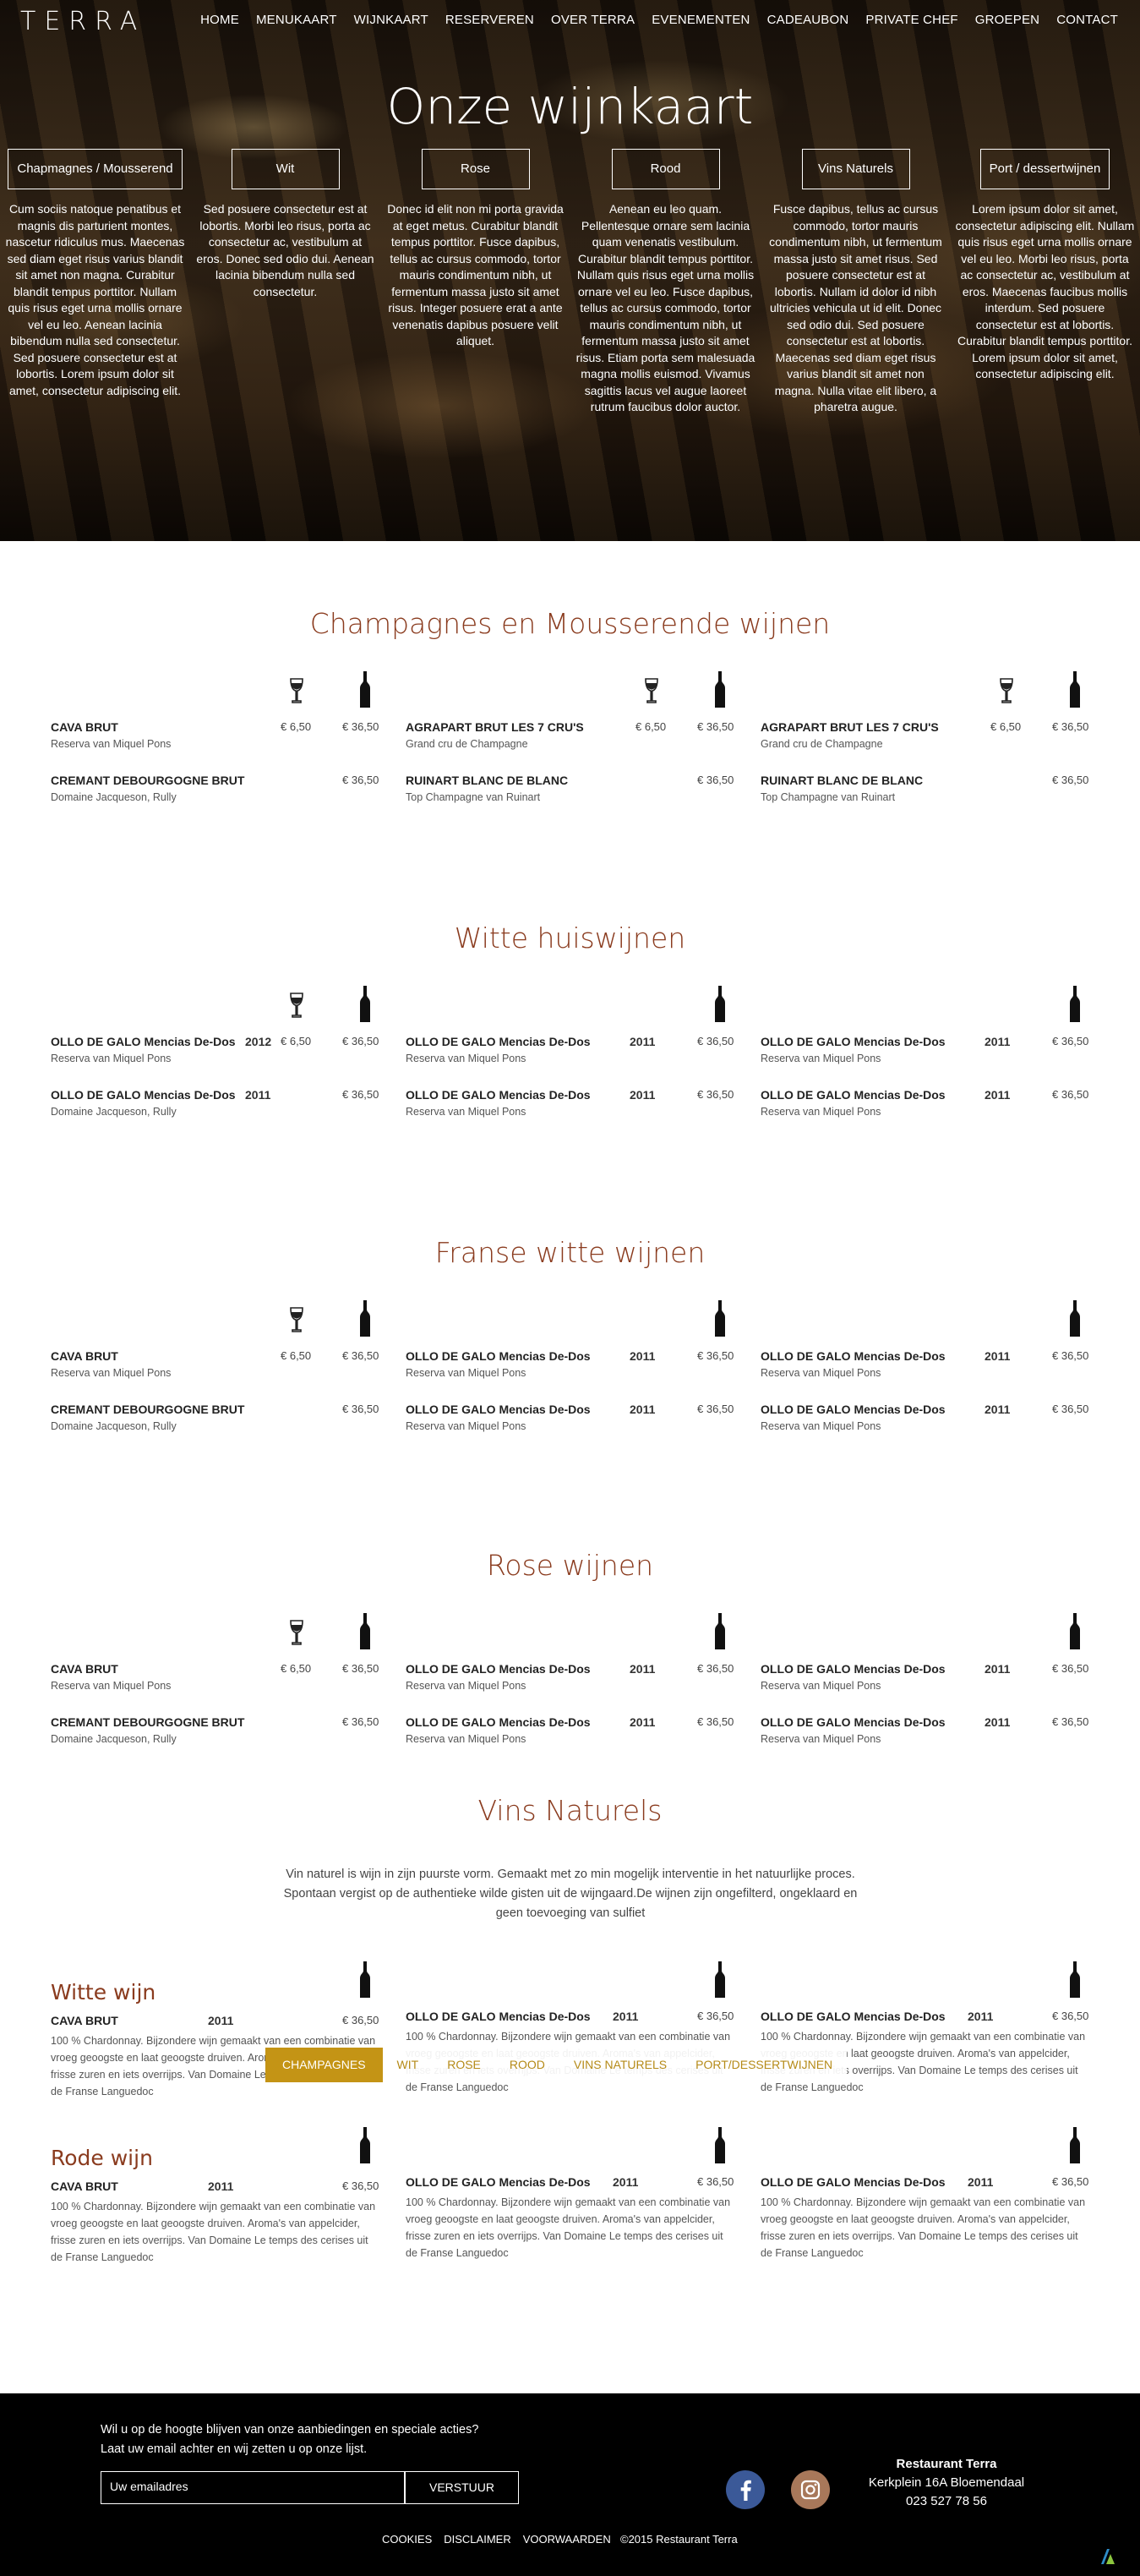 Image resolution: width=1140 pixels, height=2576 pixels. I want to click on section-title-vins-naturels: Vins Naturels, so click(570, 1810).